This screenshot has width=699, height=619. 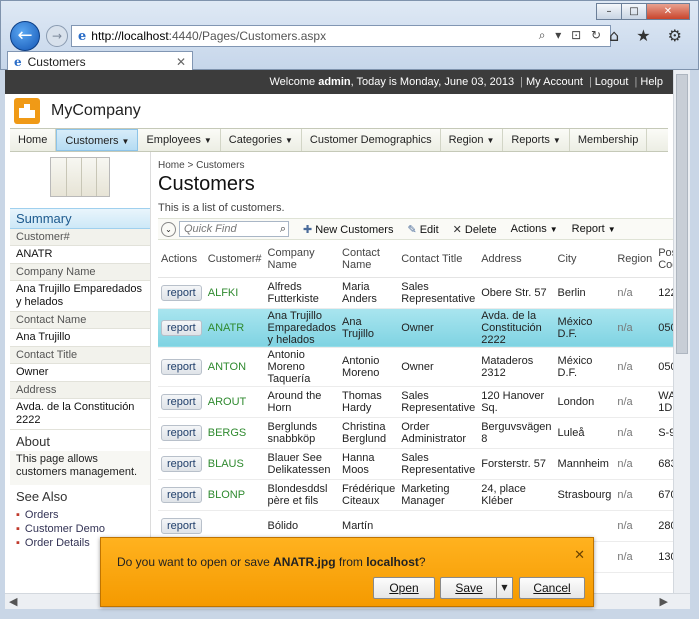 What do you see at coordinates (648, 35) in the screenshot?
I see `home-favorites-tools-icons: ⌂ ★ ⚙` at bounding box center [648, 35].